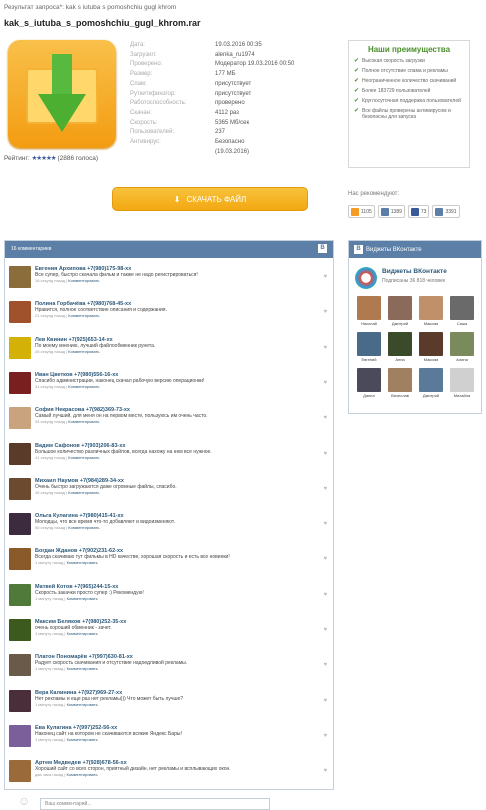  Describe the element at coordinates (43, 158) in the screenshot. I see `rating-stars-icon: ★★★★★` at that location.